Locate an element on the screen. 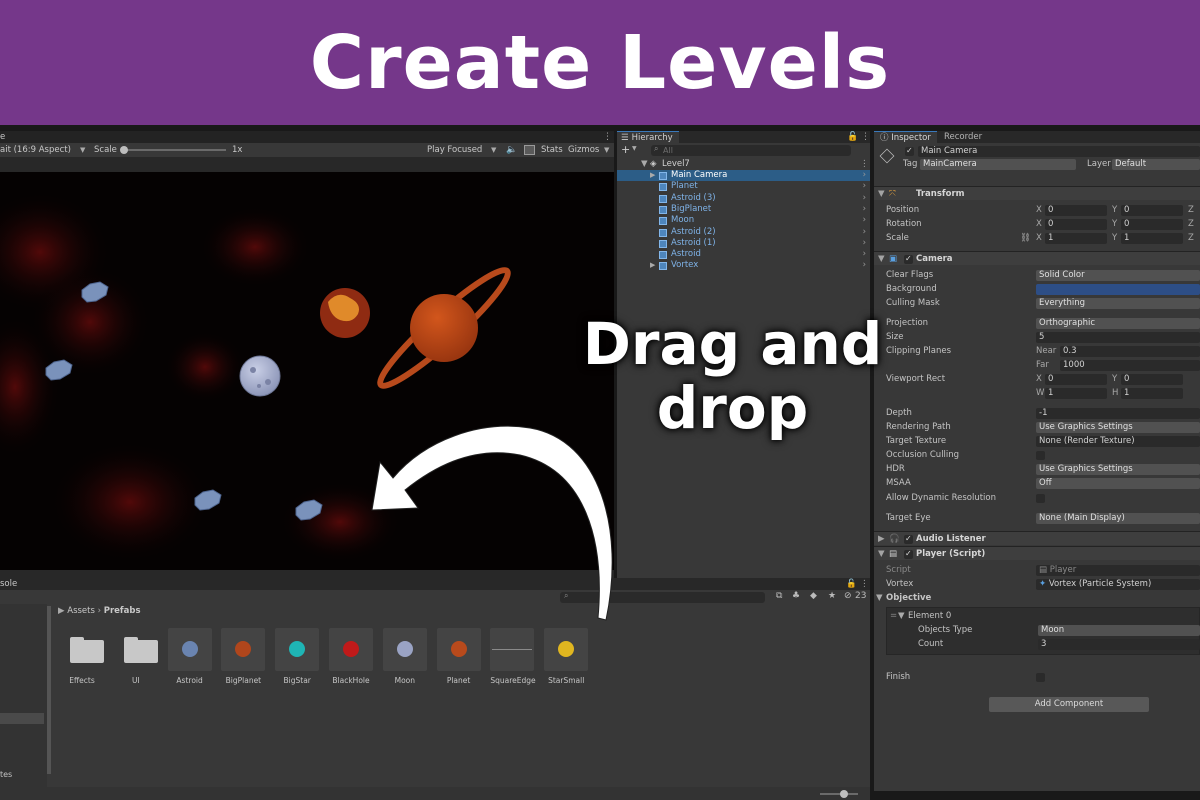 The height and width of the screenshot is (800, 1200). speaker-icon: 🔈 is located at coordinates (511, 150).